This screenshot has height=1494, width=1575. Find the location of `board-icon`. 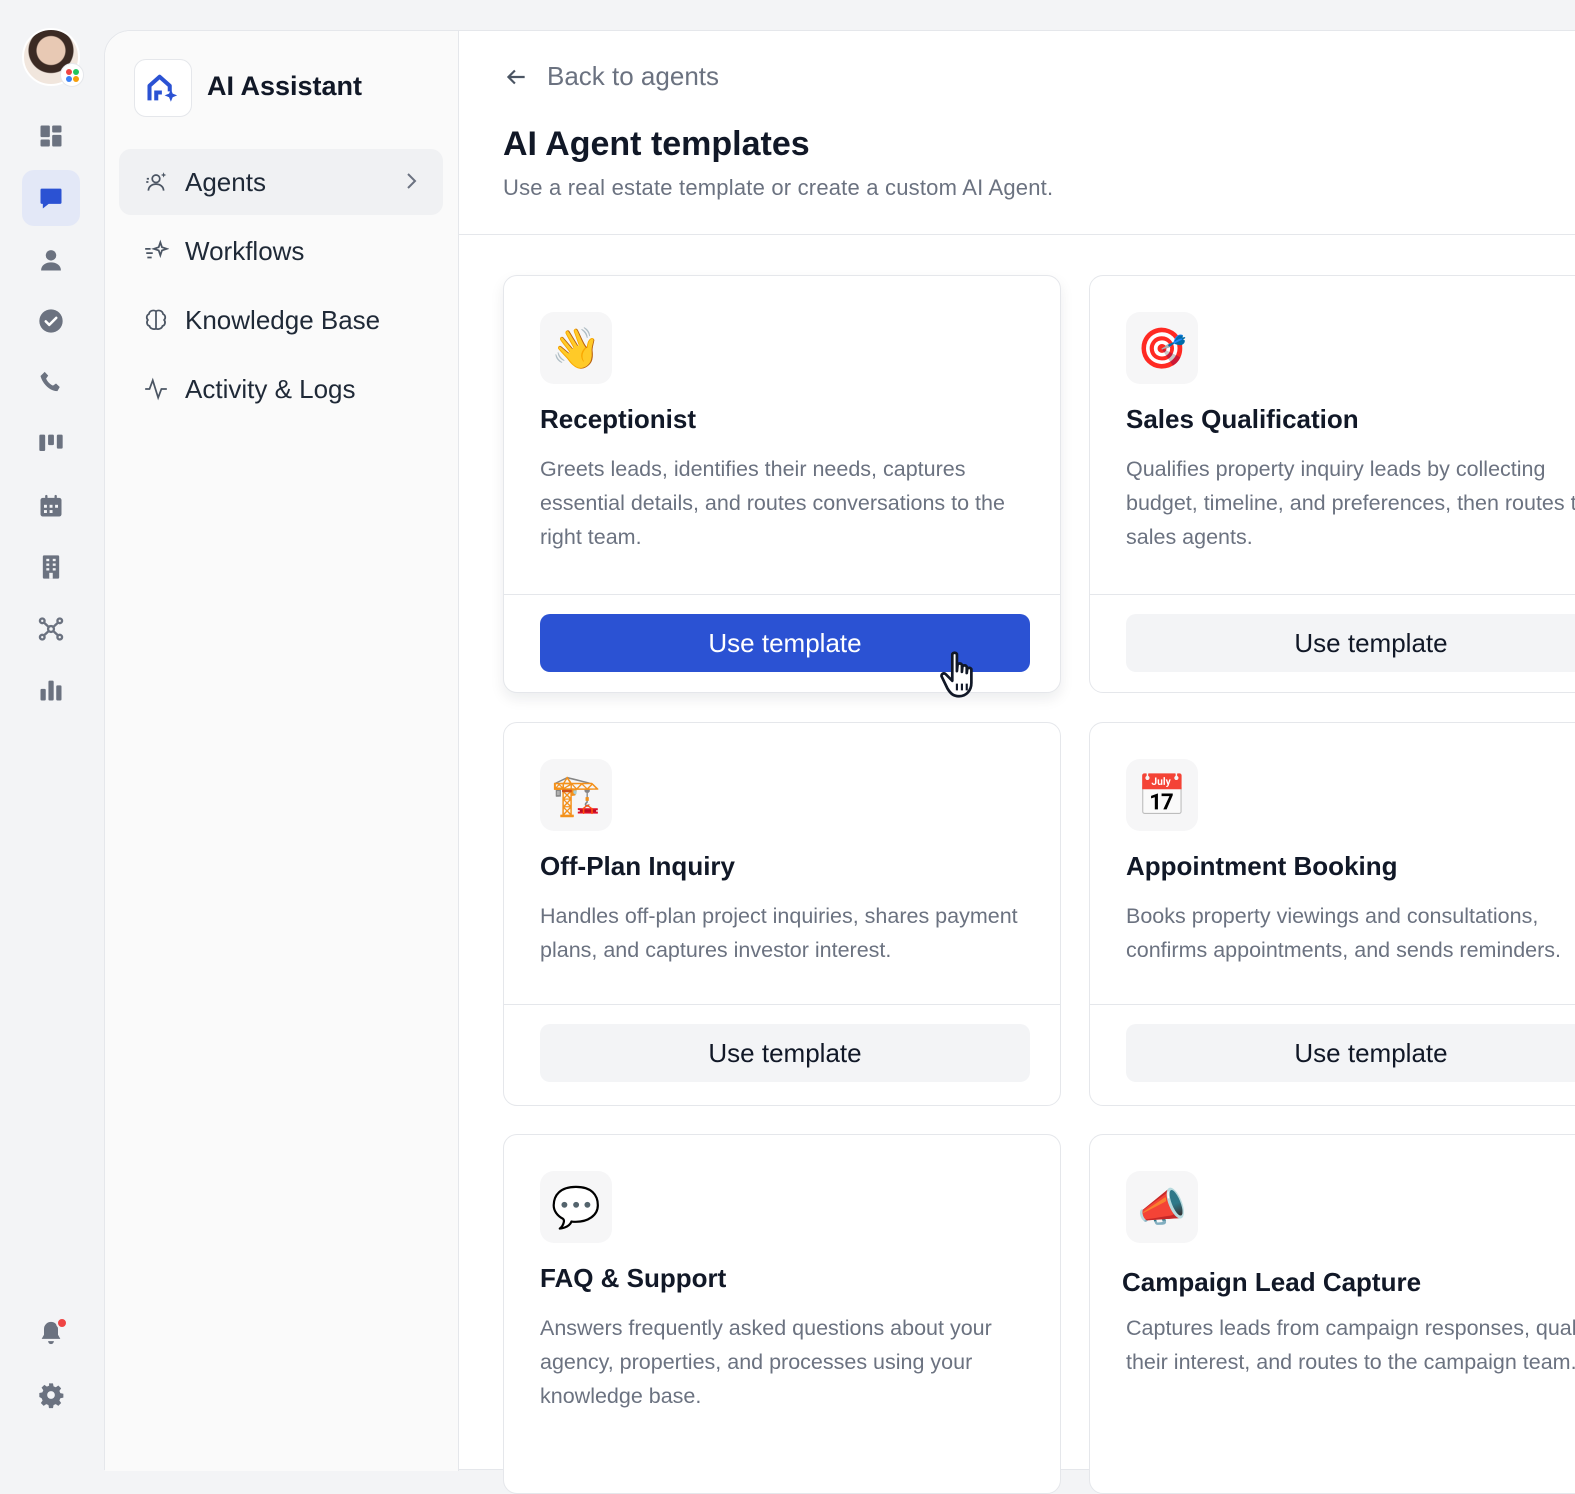

board-icon is located at coordinates (51, 444).